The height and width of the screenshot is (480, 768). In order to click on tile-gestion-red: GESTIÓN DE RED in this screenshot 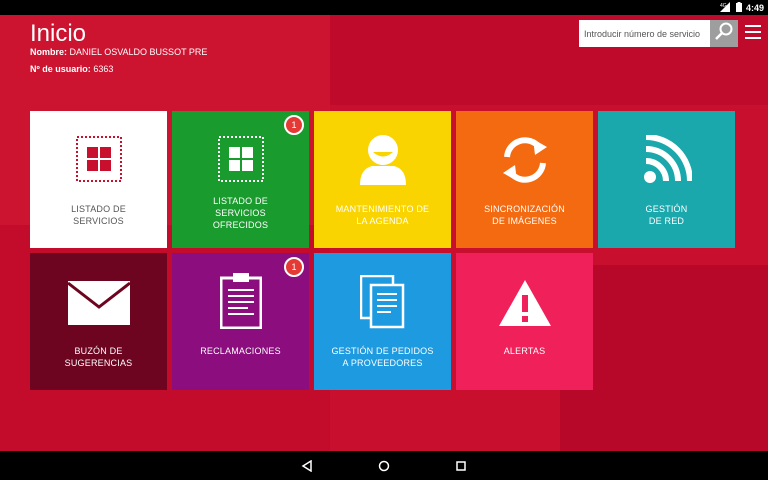, I will do `click(666, 179)`.